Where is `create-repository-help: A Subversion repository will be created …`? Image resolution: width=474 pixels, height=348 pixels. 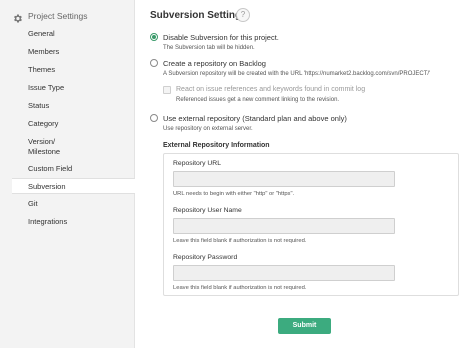
create-repository-help: A Subversion repository will be created … is located at coordinates (297, 74).